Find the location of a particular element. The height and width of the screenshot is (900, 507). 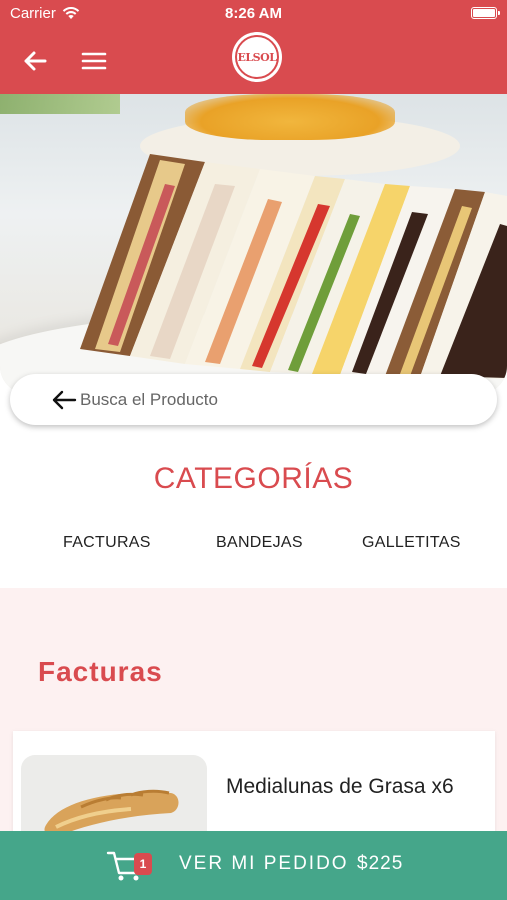

logo-text: ELSOL is located at coordinates (257, 57).